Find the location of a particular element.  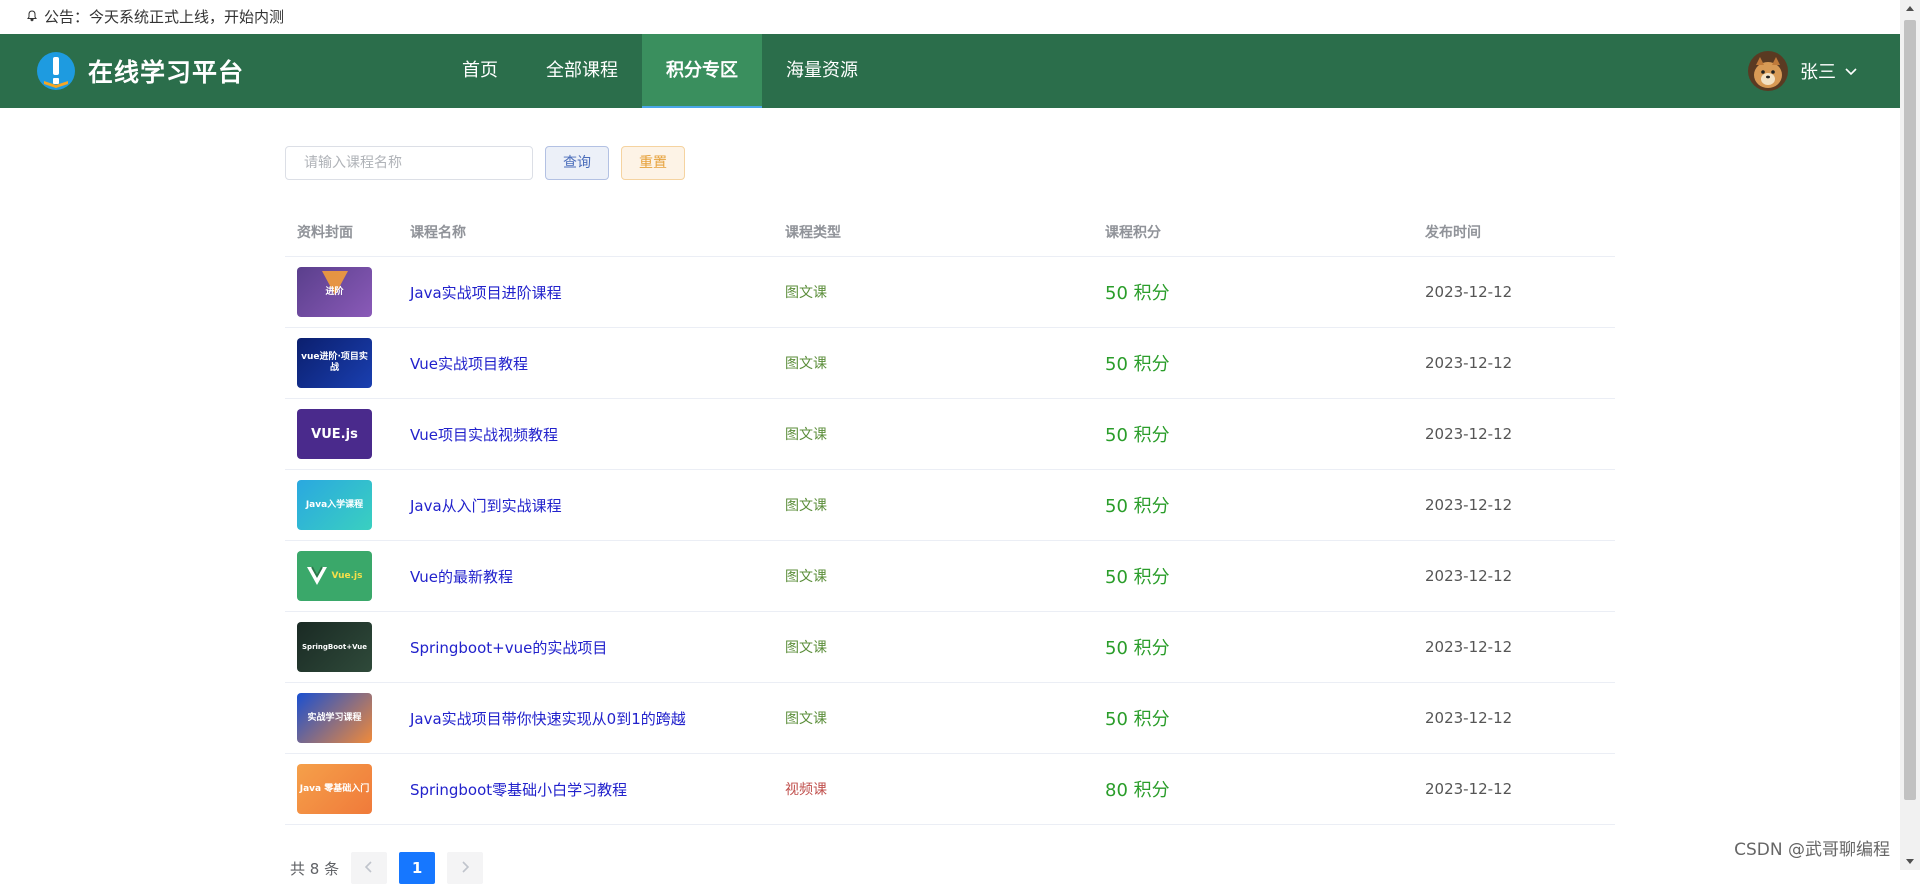

course-cover: VUE.js is located at coordinates (334, 434).